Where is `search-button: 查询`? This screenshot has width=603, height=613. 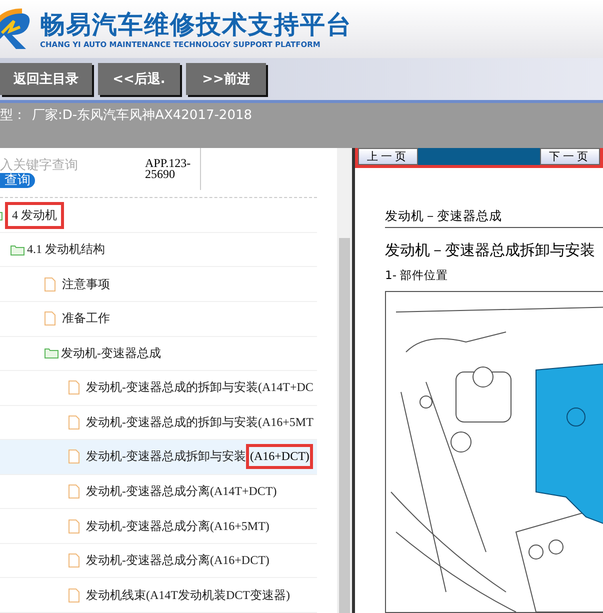 search-button: 查询 is located at coordinates (17, 180).